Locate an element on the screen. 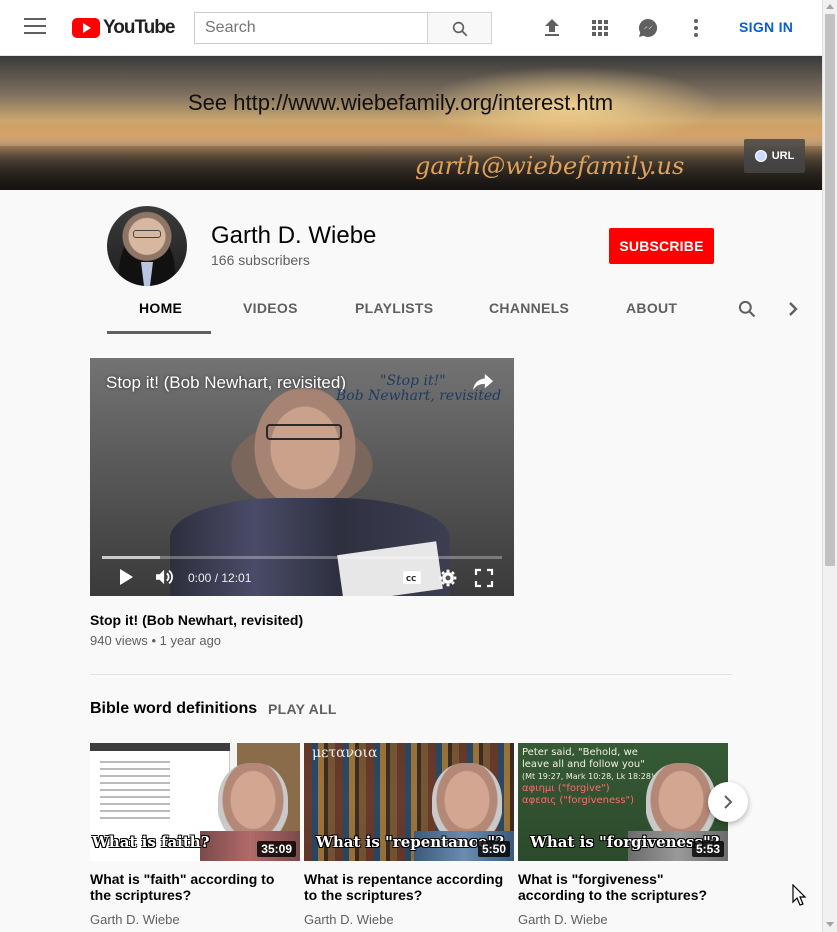  thumb-caption: What is faith? is located at coordinates (151, 842).